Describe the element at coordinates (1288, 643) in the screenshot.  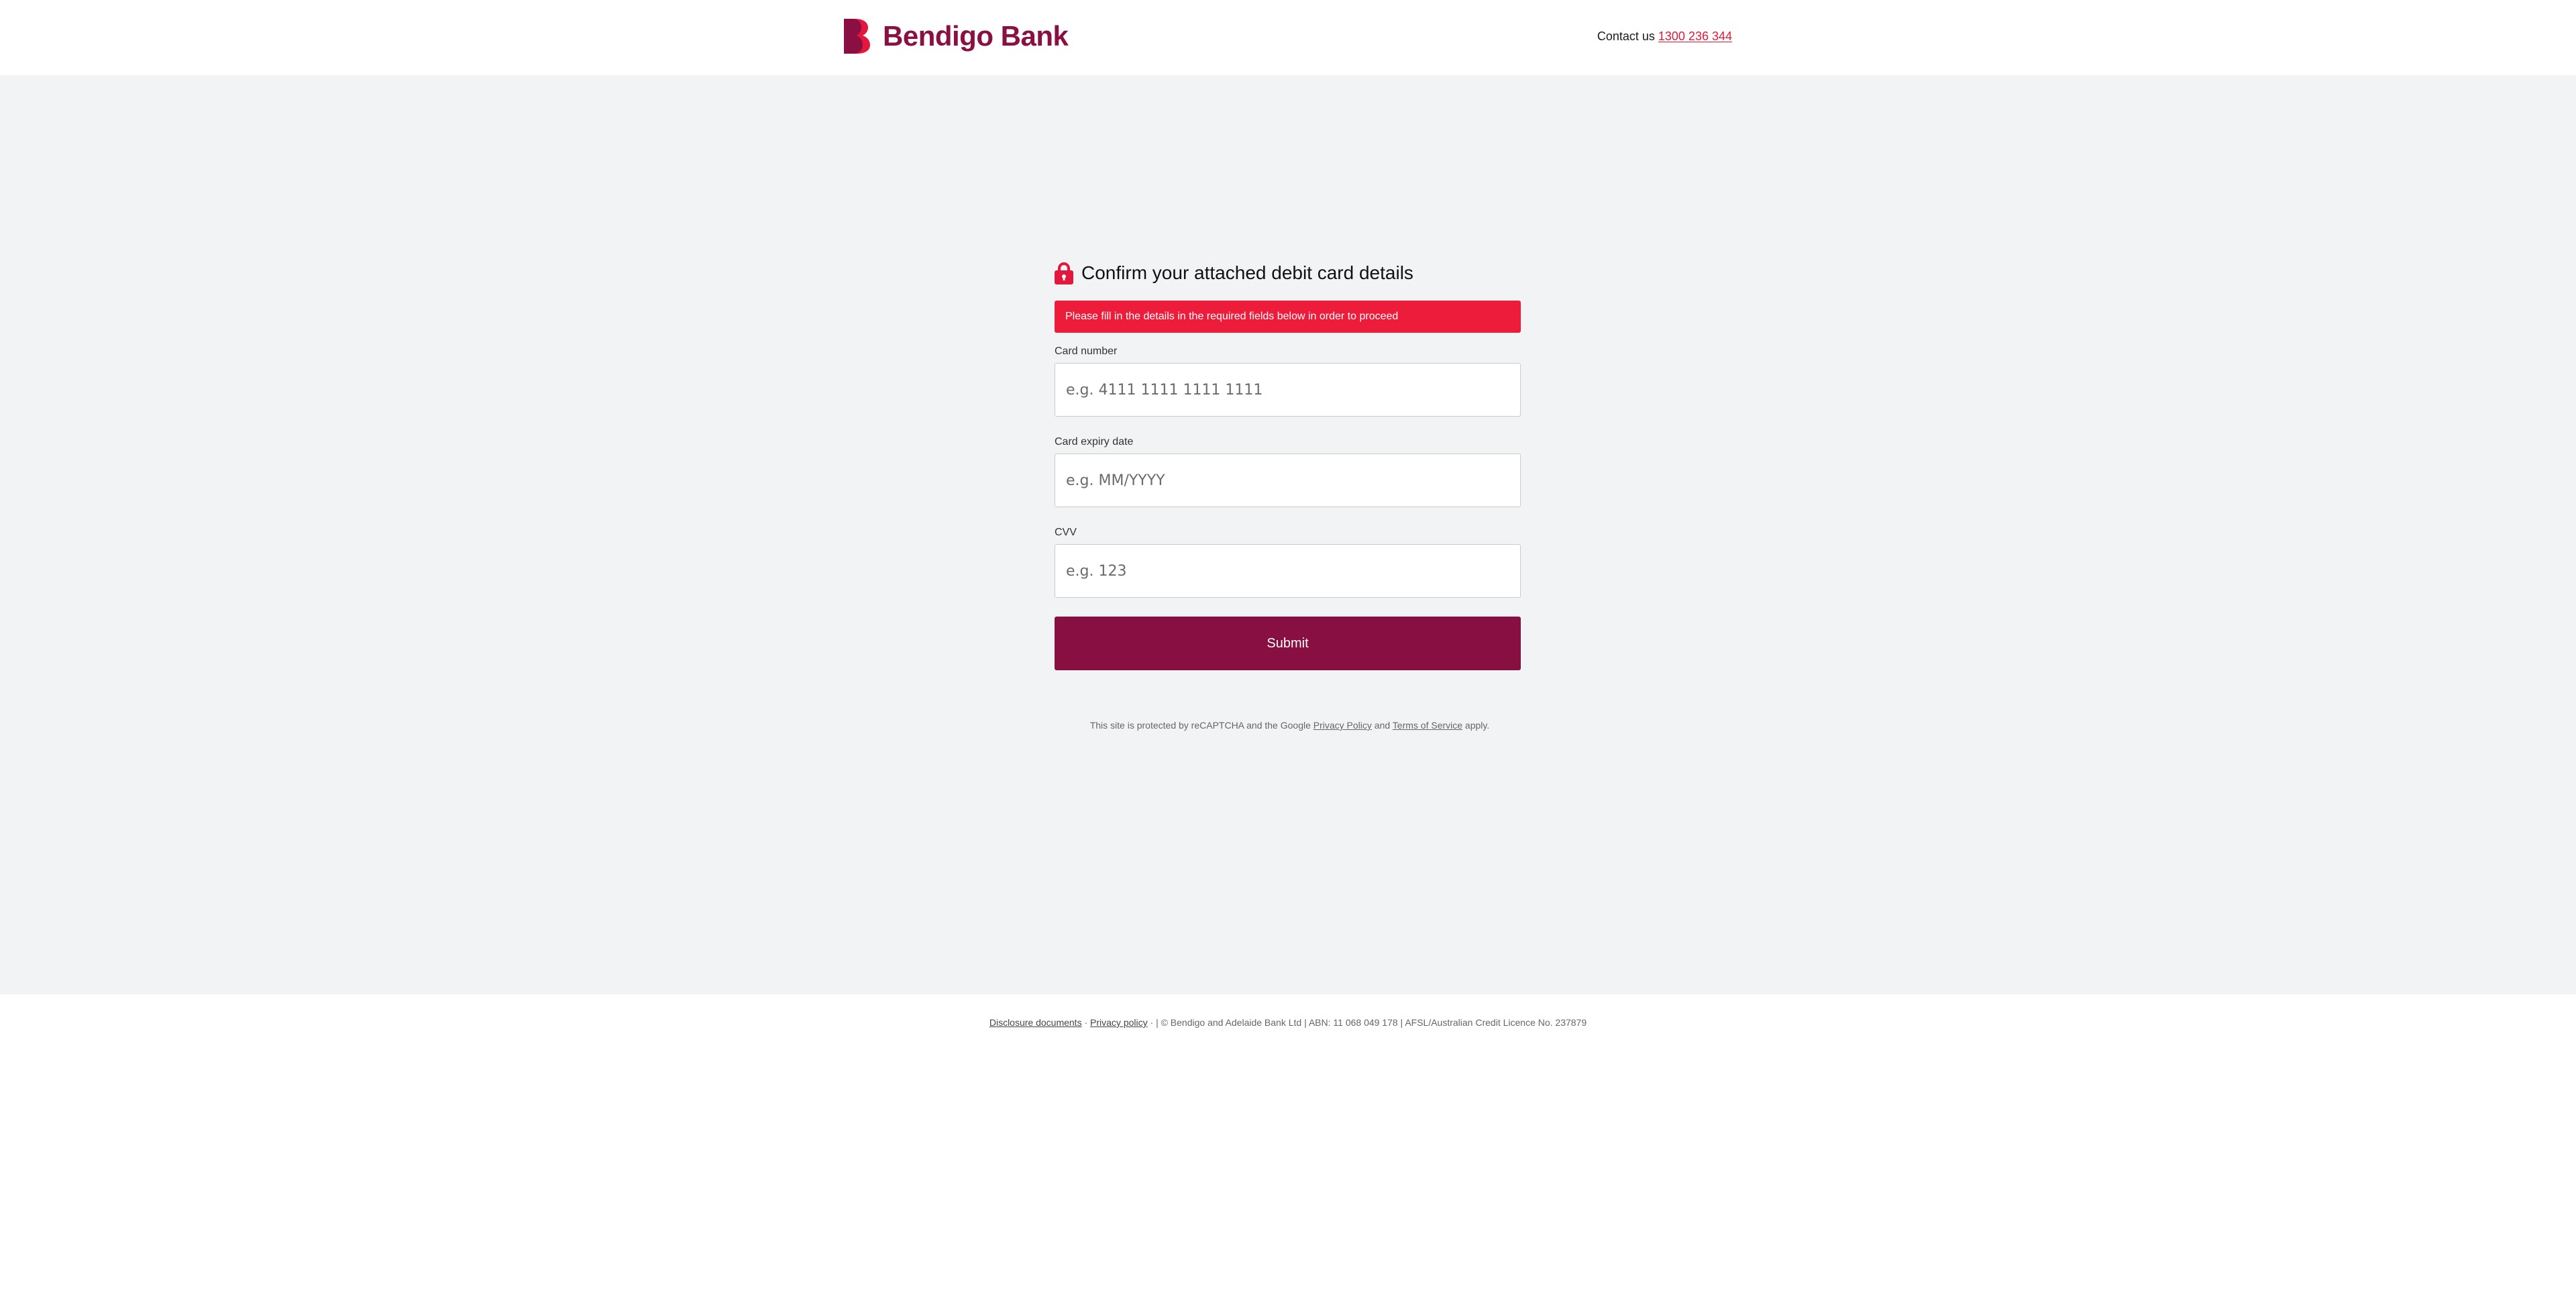
I see `submit-button: Submit` at that location.